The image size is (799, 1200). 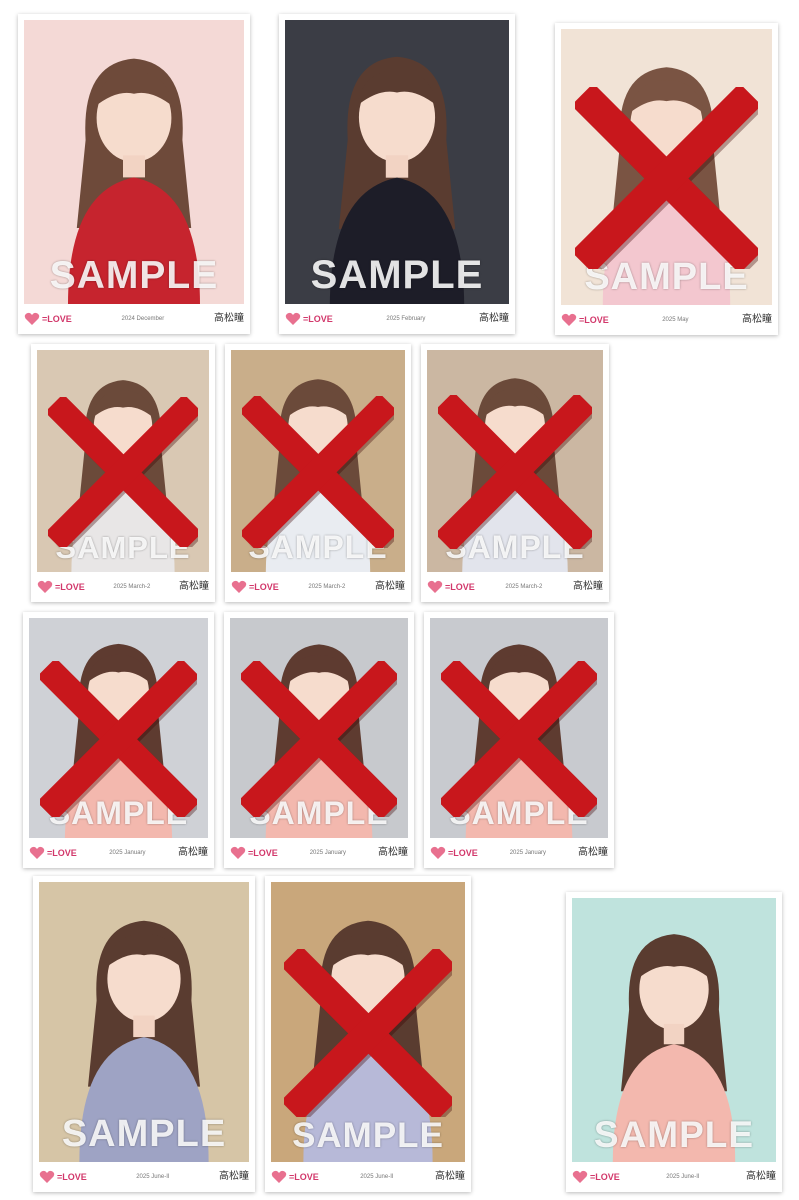 I want to click on photo-card-5: SAMPLE =LOVE 2025 March-2 高松瞳, so click(x=318, y=473).